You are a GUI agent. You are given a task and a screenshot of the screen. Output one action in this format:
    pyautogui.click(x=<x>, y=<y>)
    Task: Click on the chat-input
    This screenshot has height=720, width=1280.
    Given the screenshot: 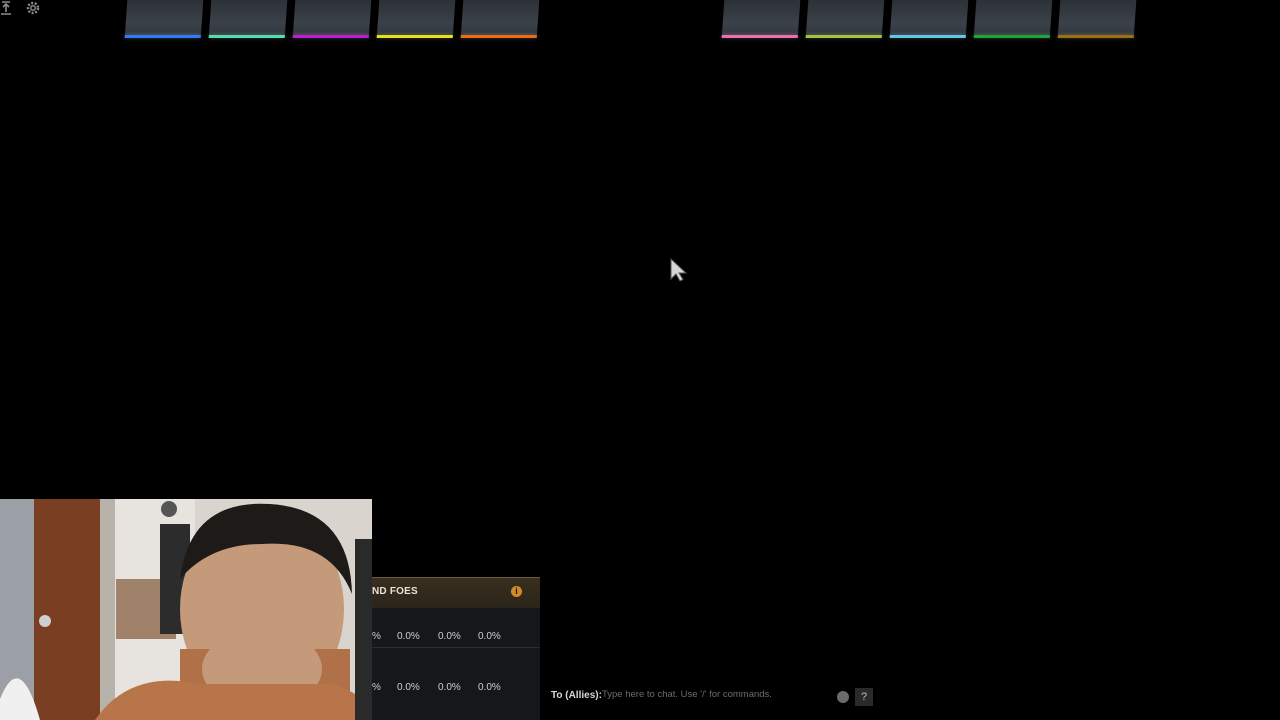 What is the action you would take?
    pyautogui.click(x=712, y=694)
    